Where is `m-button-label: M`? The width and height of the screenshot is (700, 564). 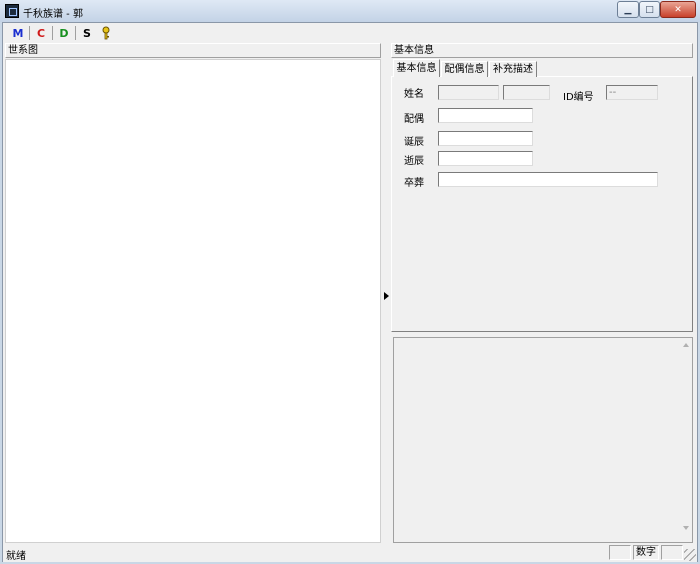 m-button-label: M is located at coordinates (18, 33).